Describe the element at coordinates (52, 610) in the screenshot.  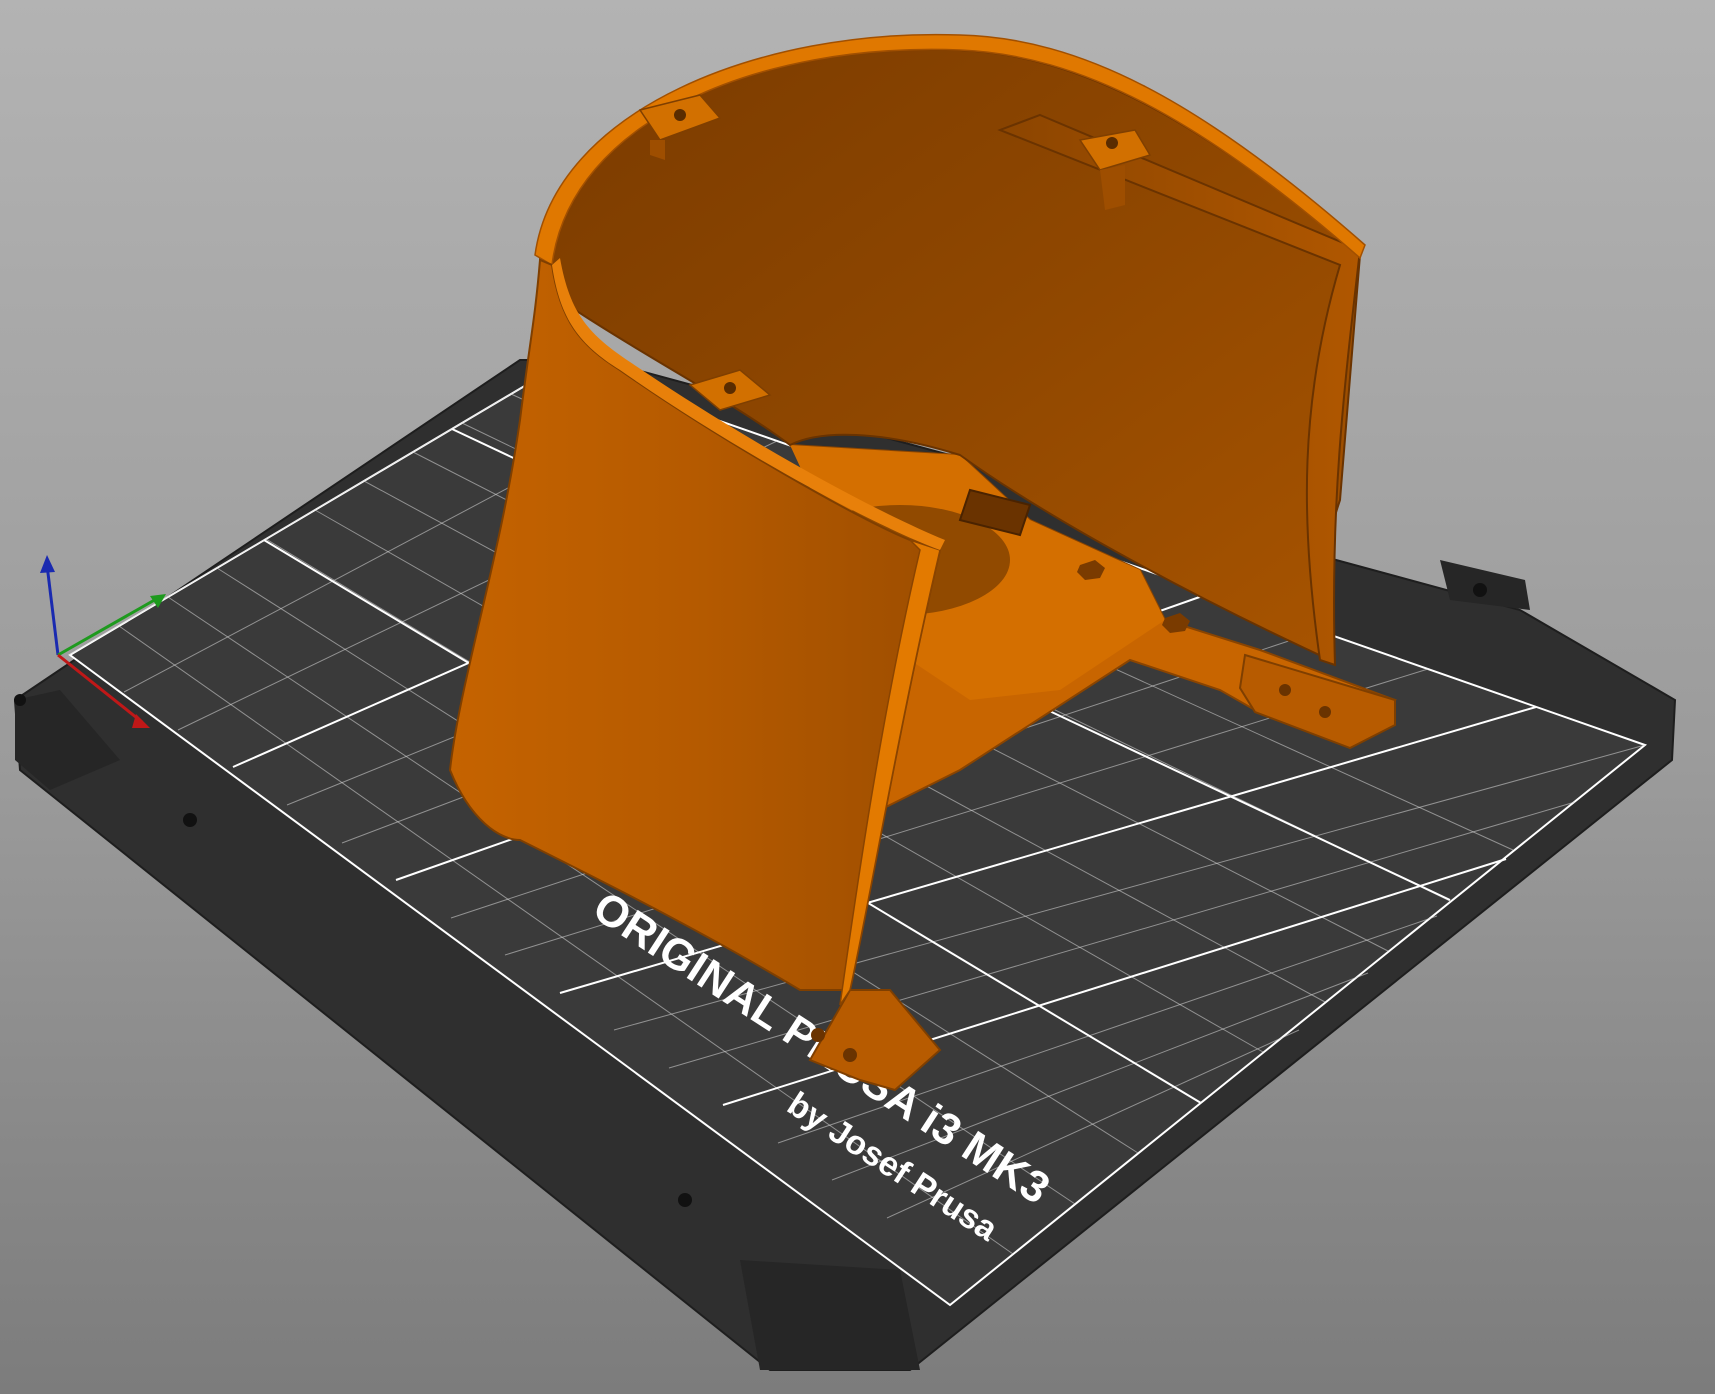
I see `z-axis` at that location.